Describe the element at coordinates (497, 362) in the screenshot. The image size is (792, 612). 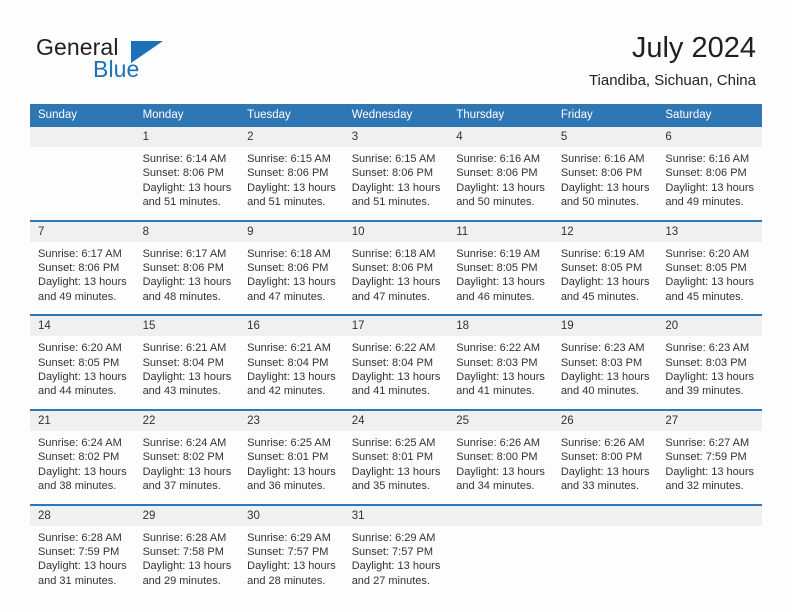
I see `day-sunset-text: Sunset: 8:03 PM` at that location.